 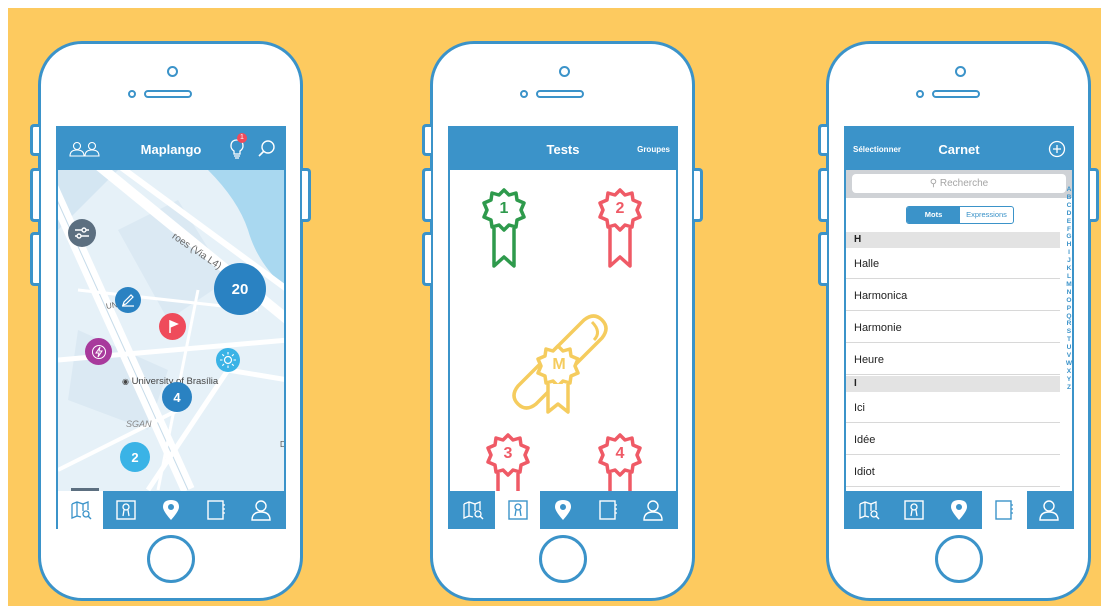 I want to click on map-search-icon, so click(x=473, y=510).